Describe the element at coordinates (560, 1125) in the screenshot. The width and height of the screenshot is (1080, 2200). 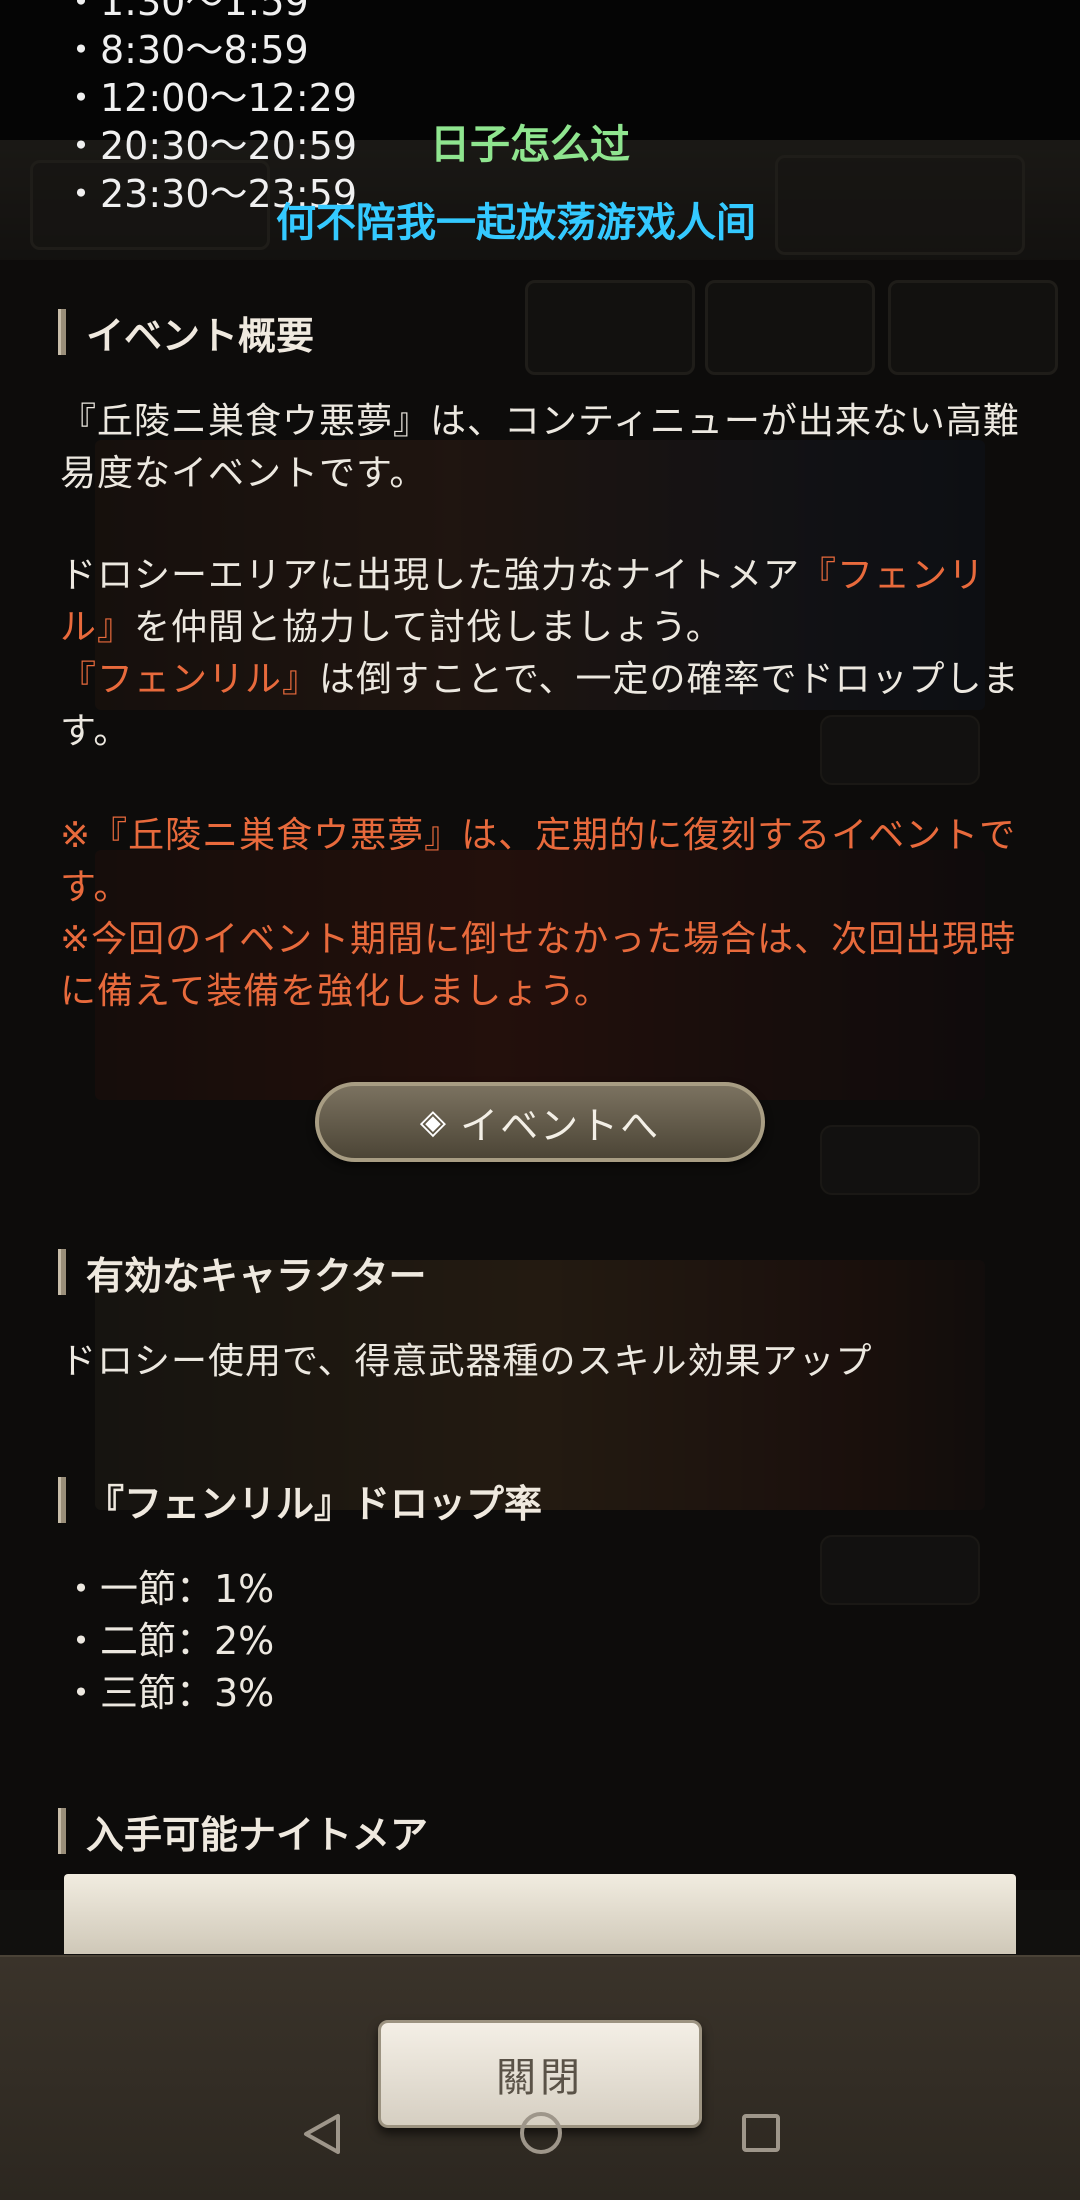
I see `go-to-event-label: イベントへ` at that location.